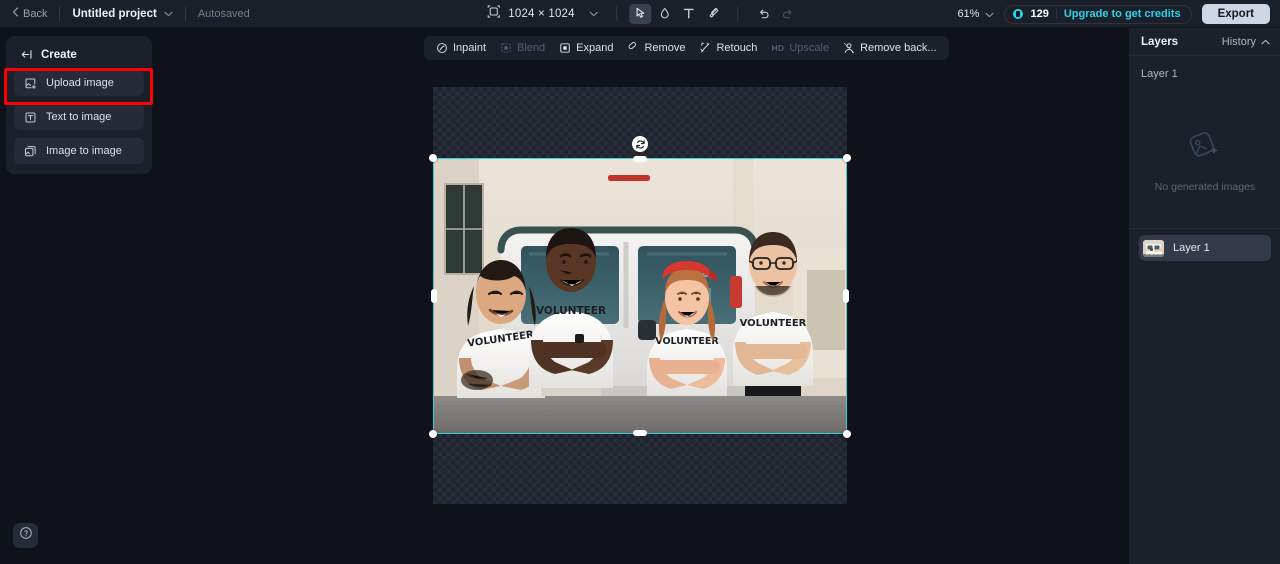  What do you see at coordinates (506, 48) in the screenshot?
I see `blend-icon` at bounding box center [506, 48].